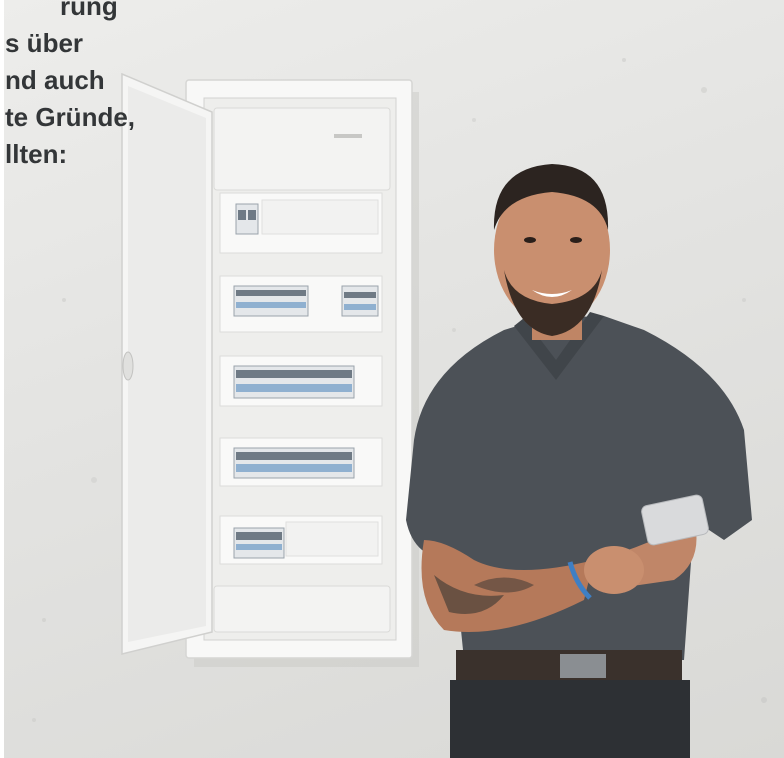 Image resolution: width=784 pixels, height=758 pixels. Describe the element at coordinates (89, 10) in the screenshot. I see `text-line-1: rung` at that location.